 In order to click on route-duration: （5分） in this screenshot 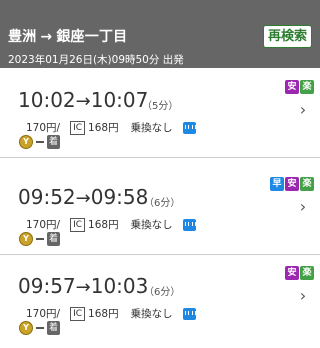, I will do `click(160, 106)`.